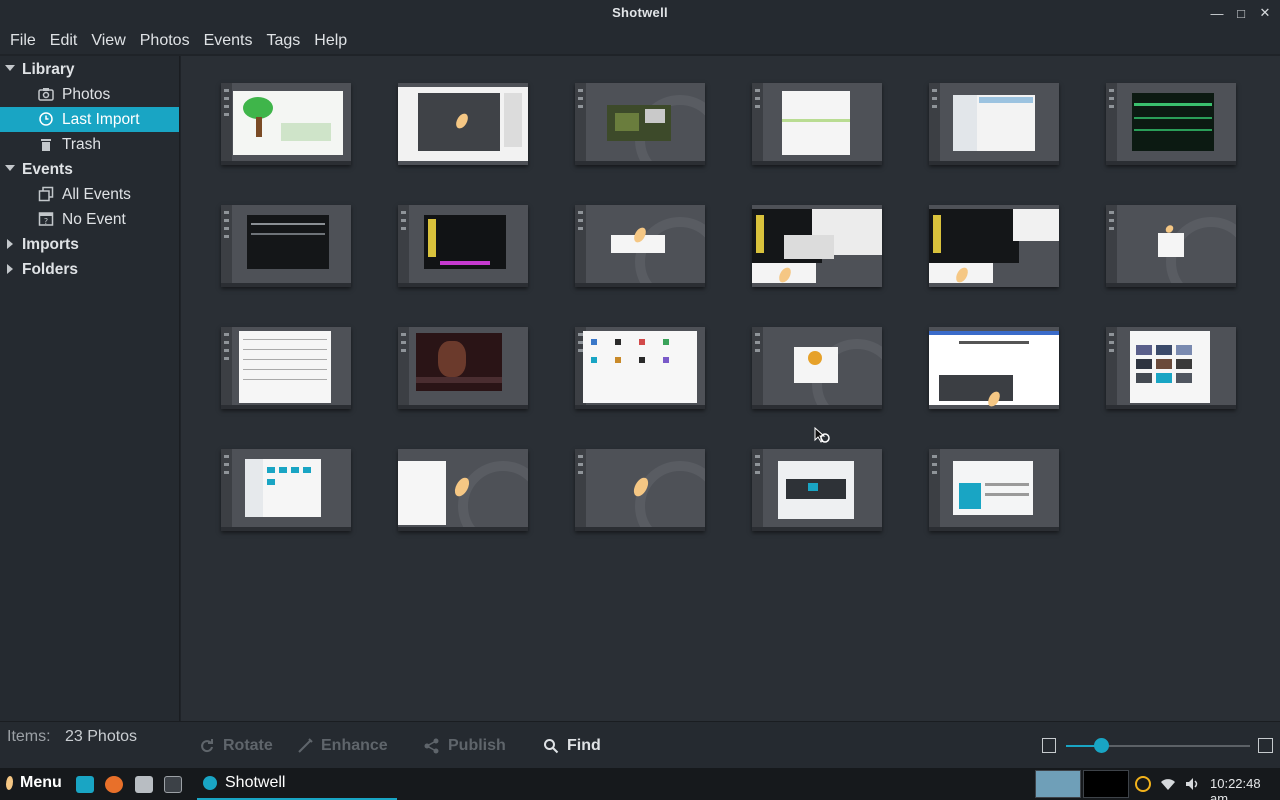 The width and height of the screenshot is (1280, 800). What do you see at coordinates (1265, 745) in the screenshot?
I see `zoom-in-icon` at bounding box center [1265, 745].